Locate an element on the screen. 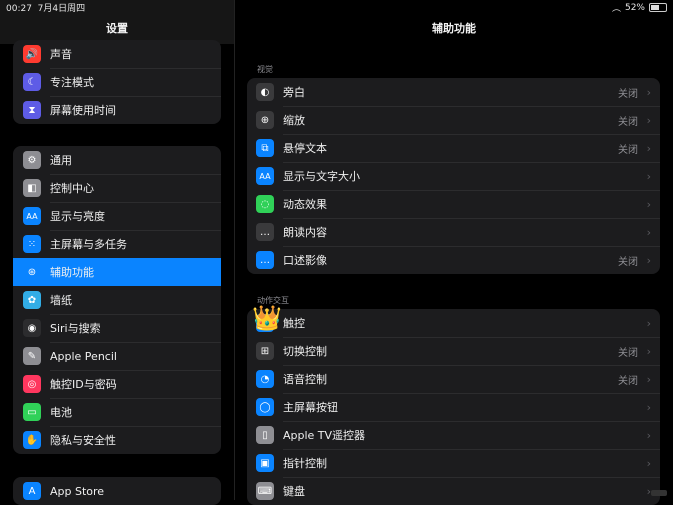 The image size is (673, 505). settings-row: … 朗读内容 › is located at coordinates (453, 232).